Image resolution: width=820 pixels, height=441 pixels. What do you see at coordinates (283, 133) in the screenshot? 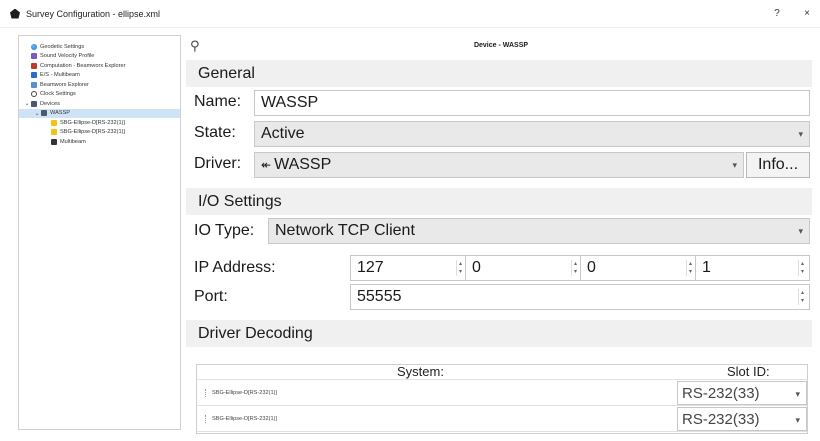
I see `state-value: Active` at bounding box center [283, 133].